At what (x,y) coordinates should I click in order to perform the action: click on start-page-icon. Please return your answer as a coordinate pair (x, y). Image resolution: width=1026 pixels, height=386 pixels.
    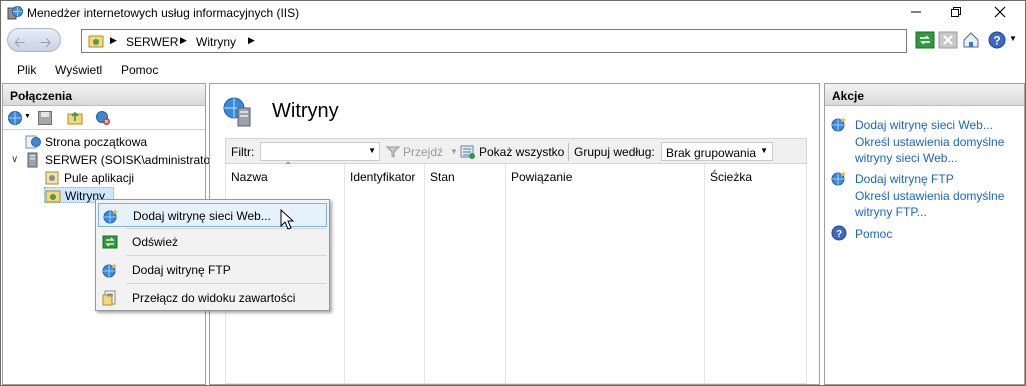
    Looking at the image, I should click on (33, 142).